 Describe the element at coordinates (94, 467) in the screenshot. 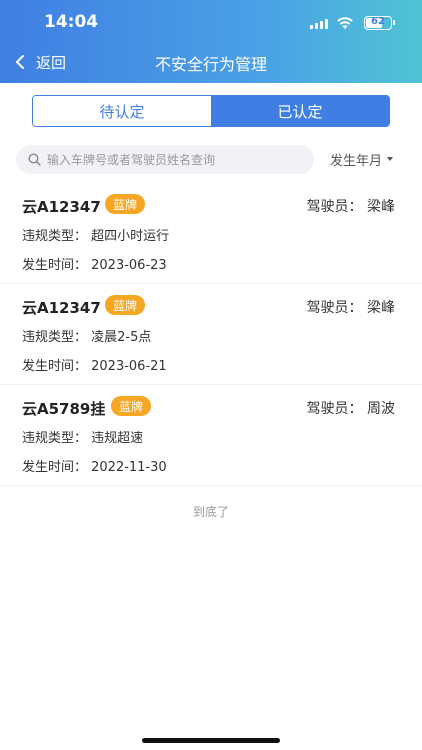

I see `occurrence-time: 发生时间： 2022-11-30` at that location.